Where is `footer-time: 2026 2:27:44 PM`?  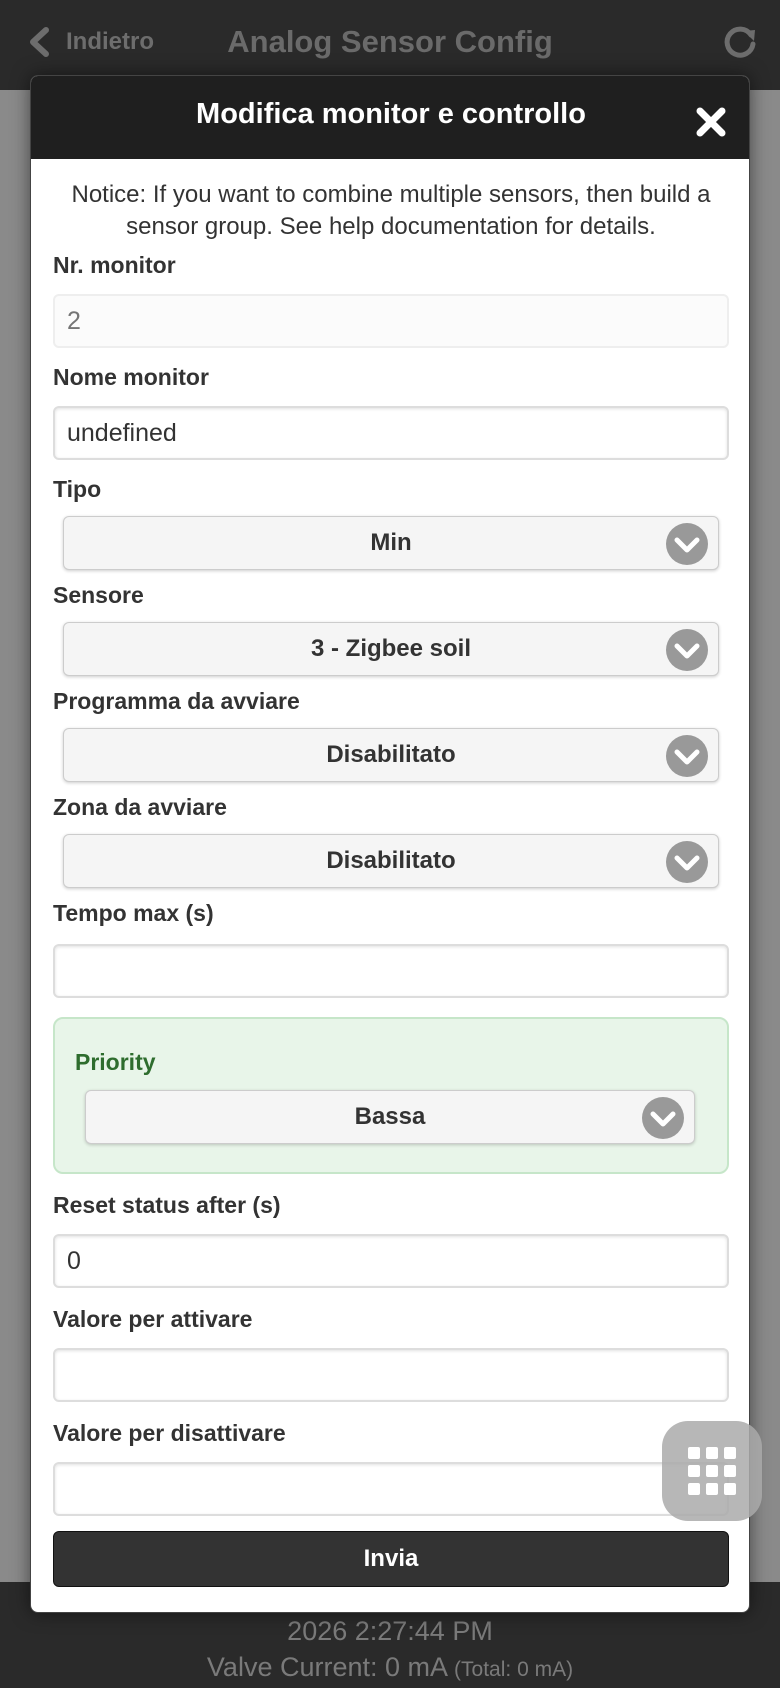
footer-time: 2026 2:27:44 PM is located at coordinates (390, 1631).